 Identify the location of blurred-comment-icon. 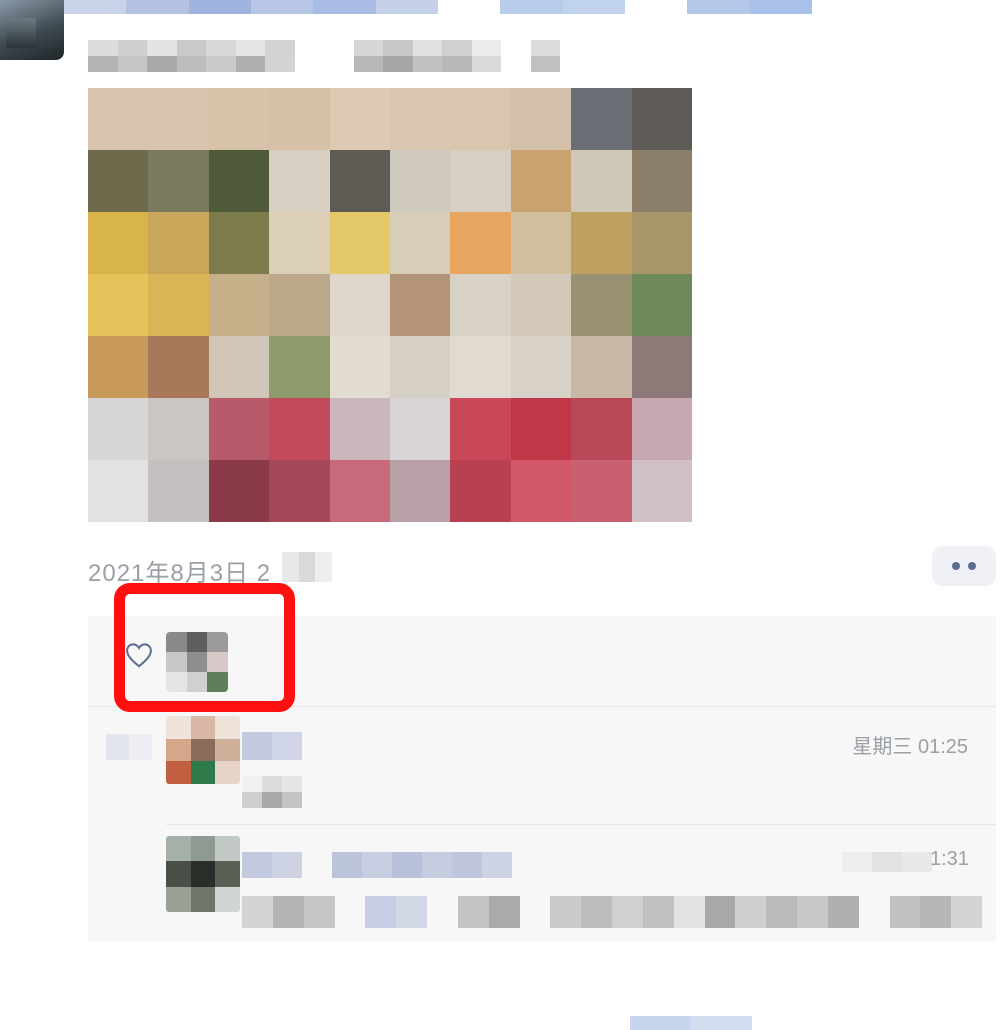
(129, 747).